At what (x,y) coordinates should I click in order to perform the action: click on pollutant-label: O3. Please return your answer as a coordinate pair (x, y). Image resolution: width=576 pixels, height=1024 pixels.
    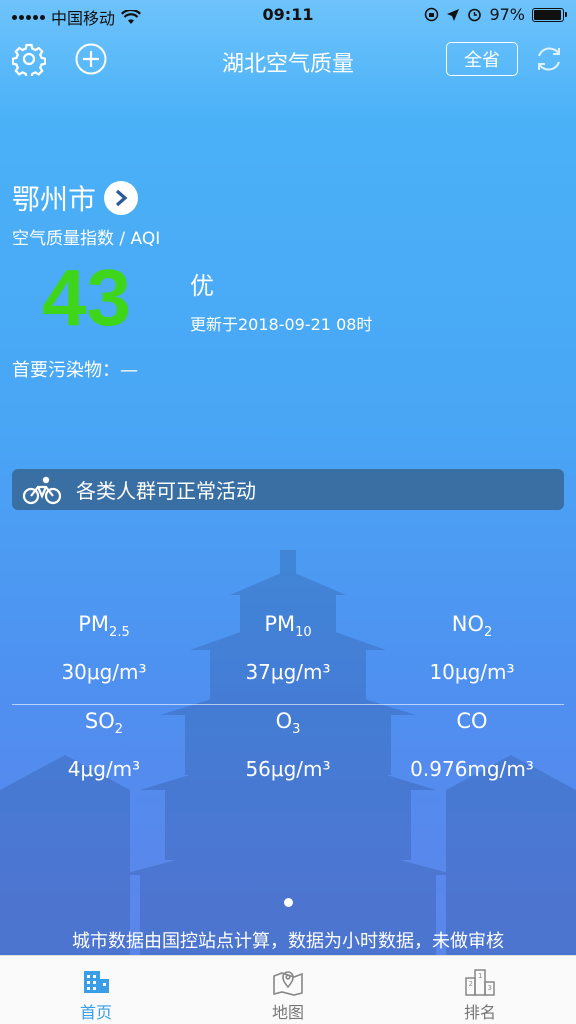
    Looking at the image, I should click on (288, 723).